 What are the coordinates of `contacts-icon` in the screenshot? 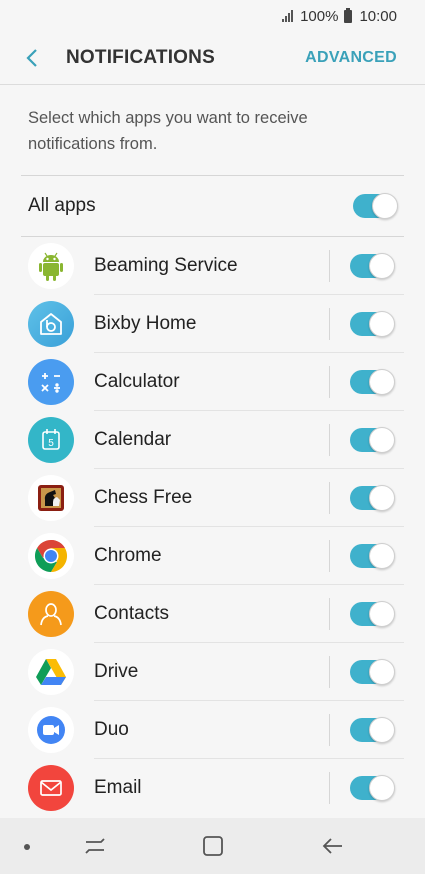 It's located at (51, 614).